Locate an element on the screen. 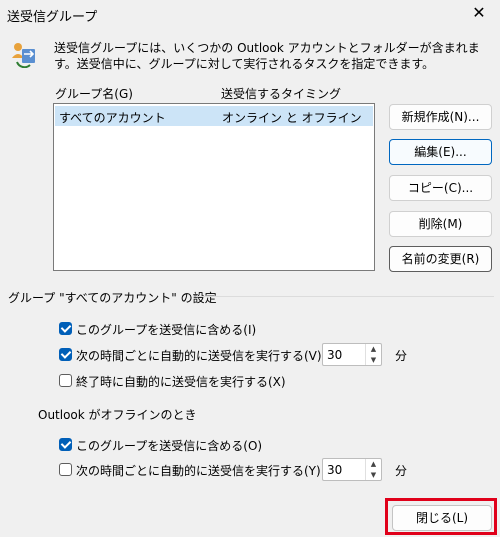 The width and height of the screenshot is (500, 537). include-online-label: このグループを送受信に含める(I) is located at coordinates (166, 329).